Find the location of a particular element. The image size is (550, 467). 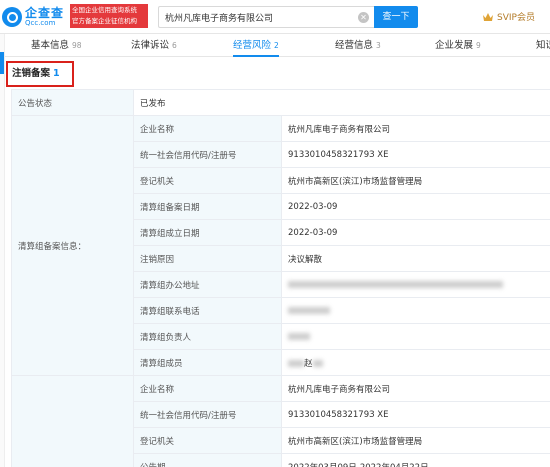

svip-link: SVIP会员 is located at coordinates (508, 16).